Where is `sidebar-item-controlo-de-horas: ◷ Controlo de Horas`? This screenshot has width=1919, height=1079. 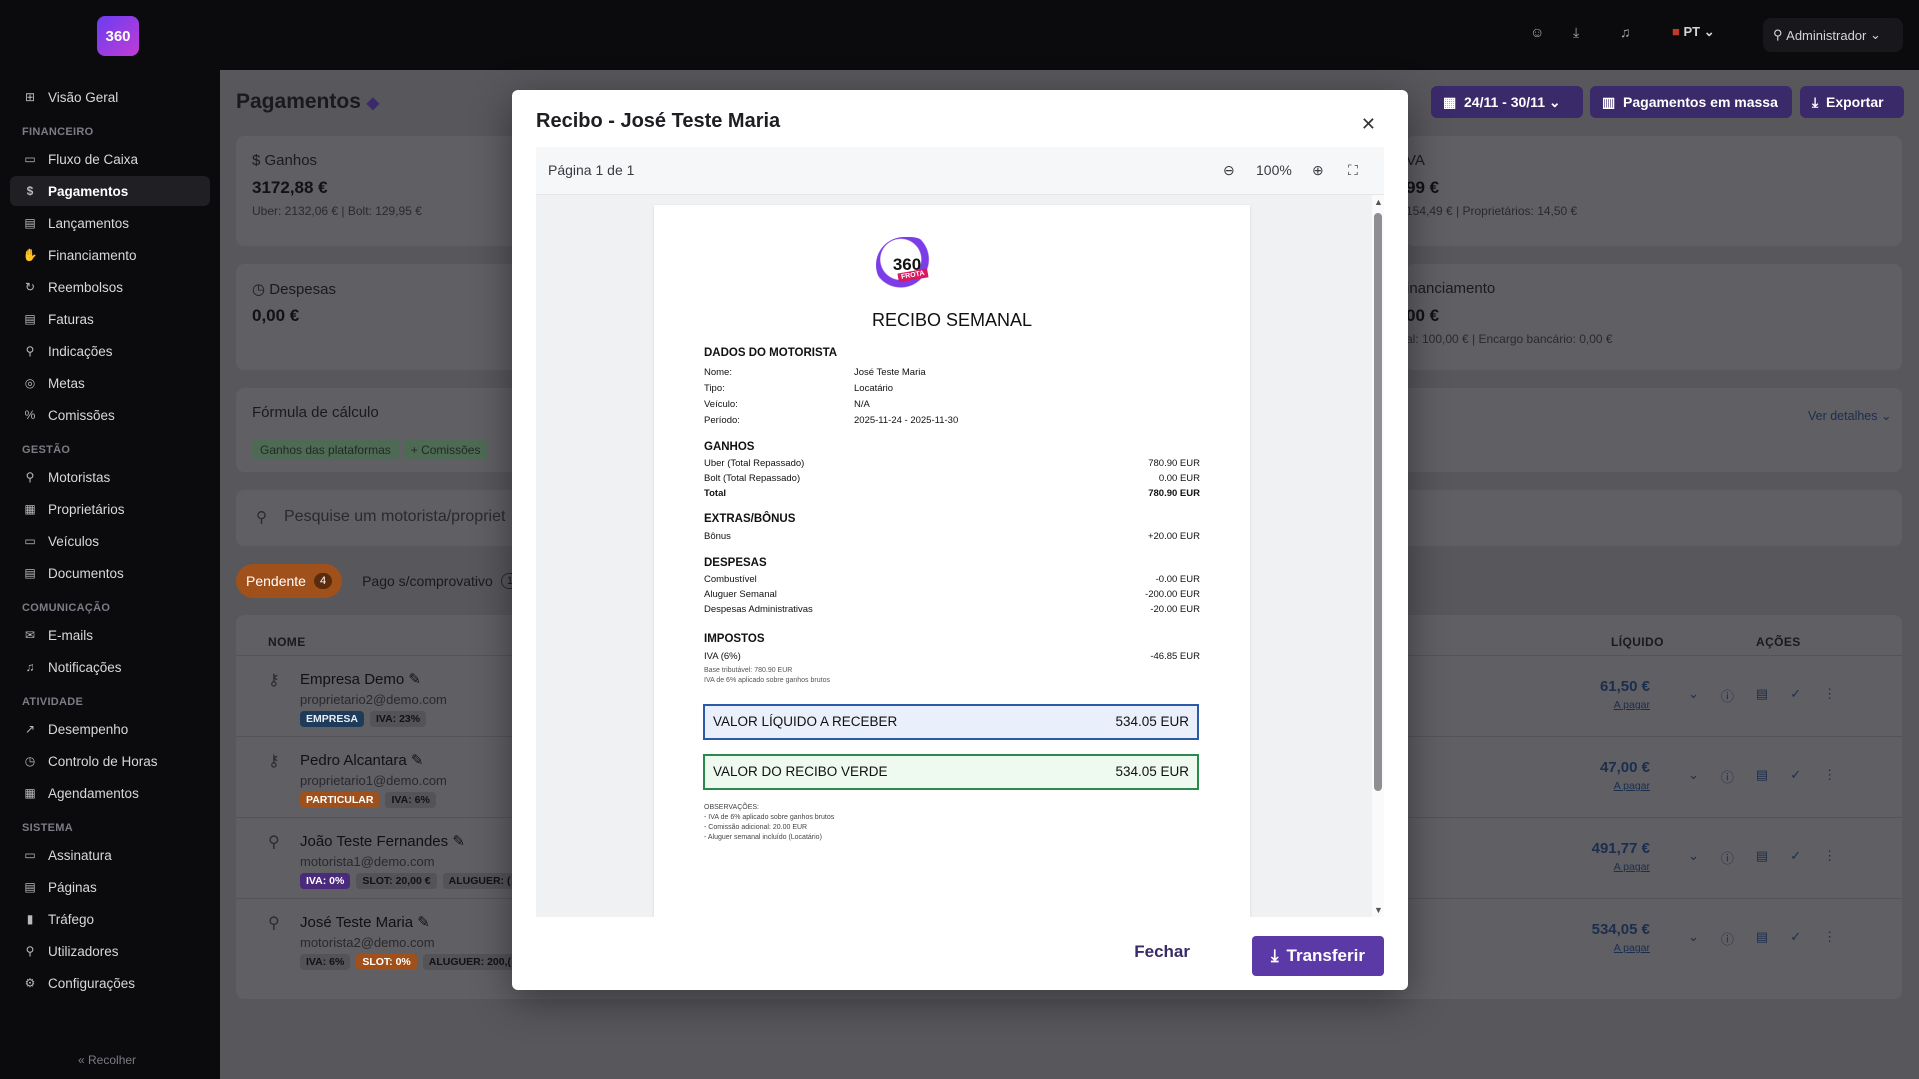
sidebar-item-controlo-de-horas: ◷ Controlo de Horas is located at coordinates (110, 761).